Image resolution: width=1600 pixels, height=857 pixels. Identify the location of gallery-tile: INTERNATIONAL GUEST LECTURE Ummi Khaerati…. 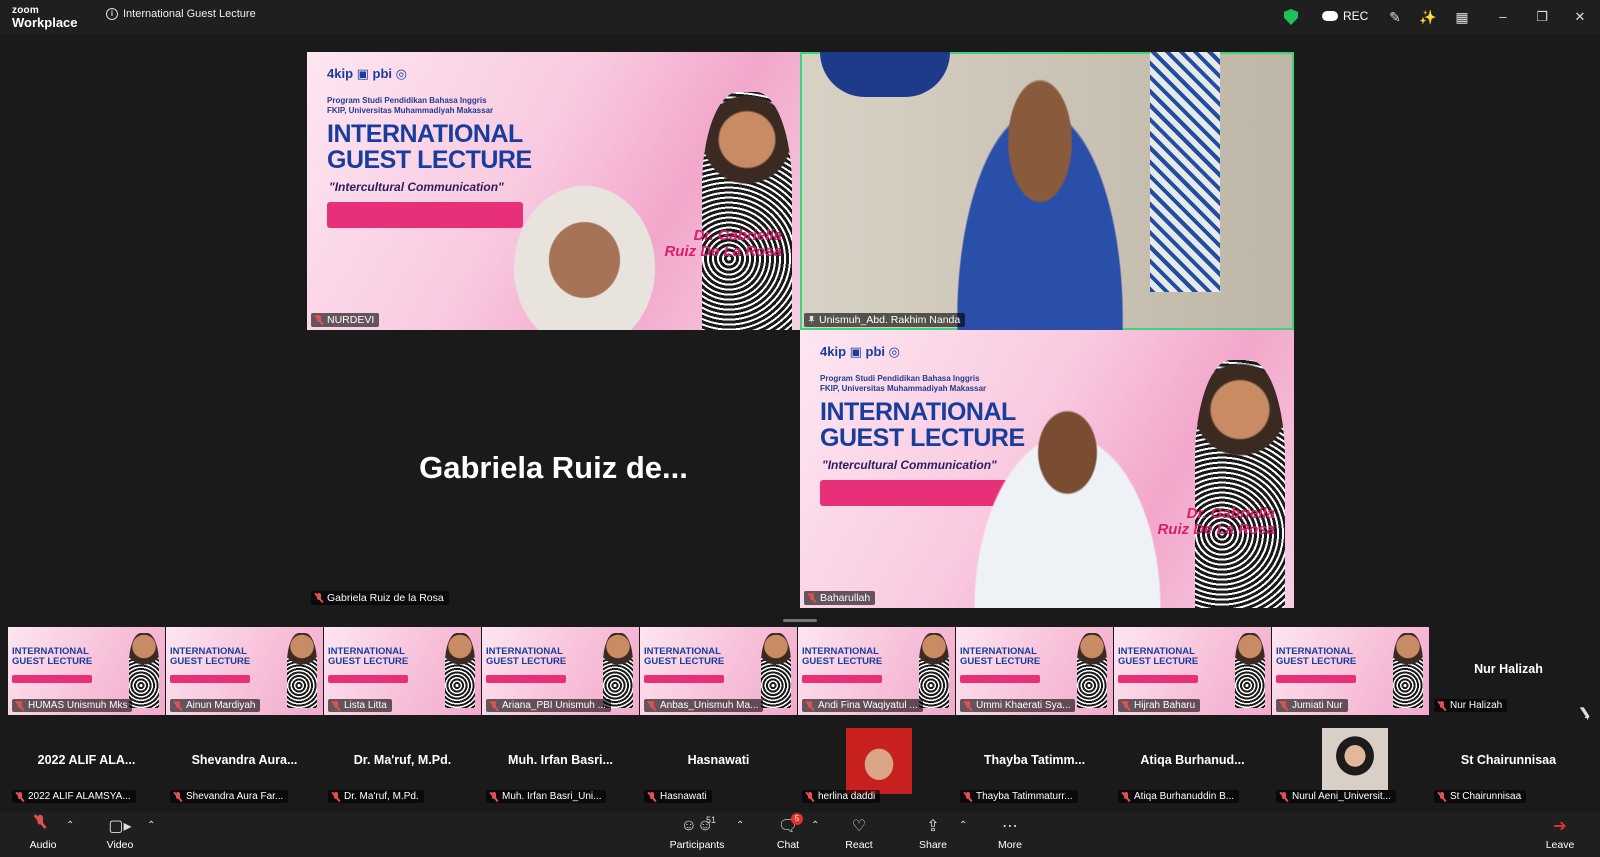
(1034, 671).